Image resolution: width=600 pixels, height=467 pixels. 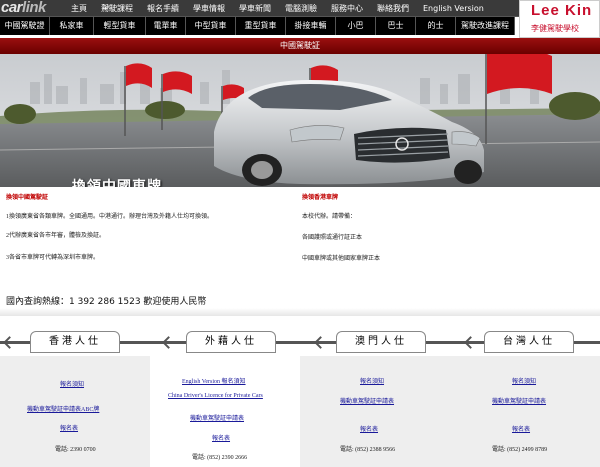 I want to click on region-phone: 電話: 2390 0700, so click(x=75, y=450).